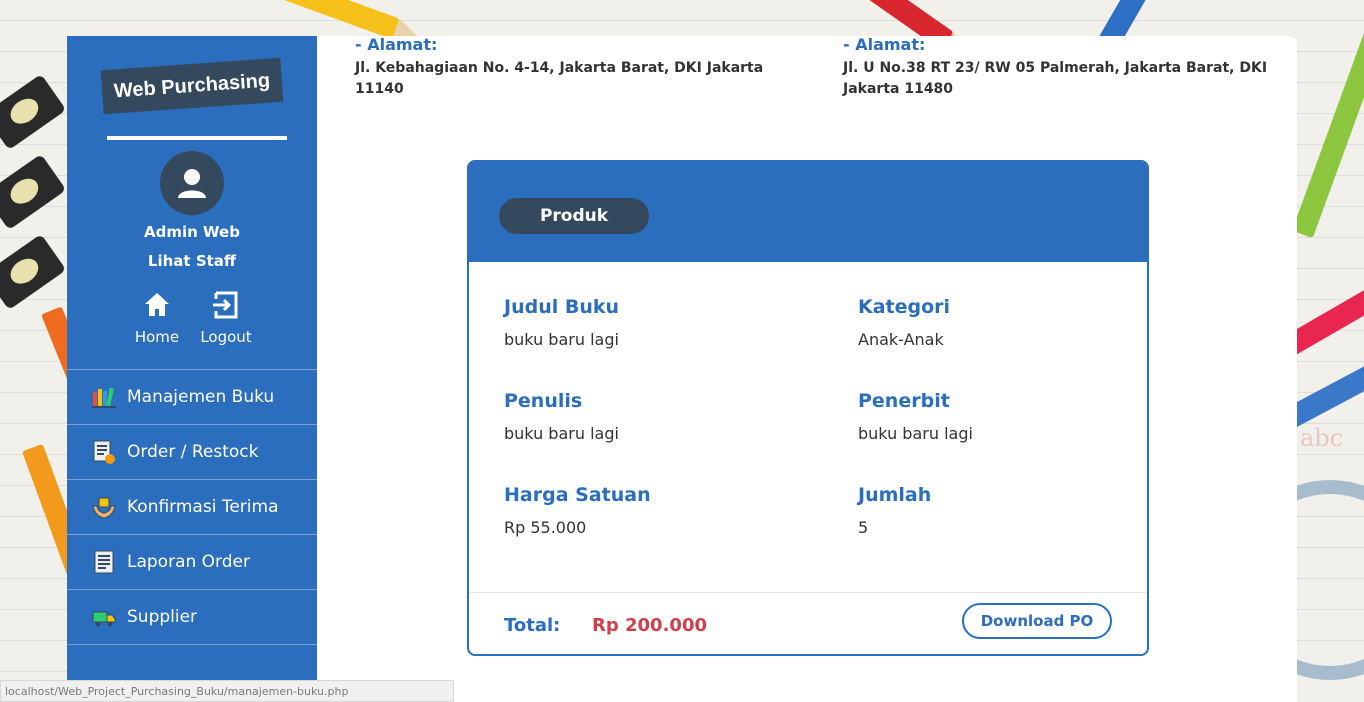 This screenshot has width=1364, height=702. I want to click on avatar, so click(192, 183).